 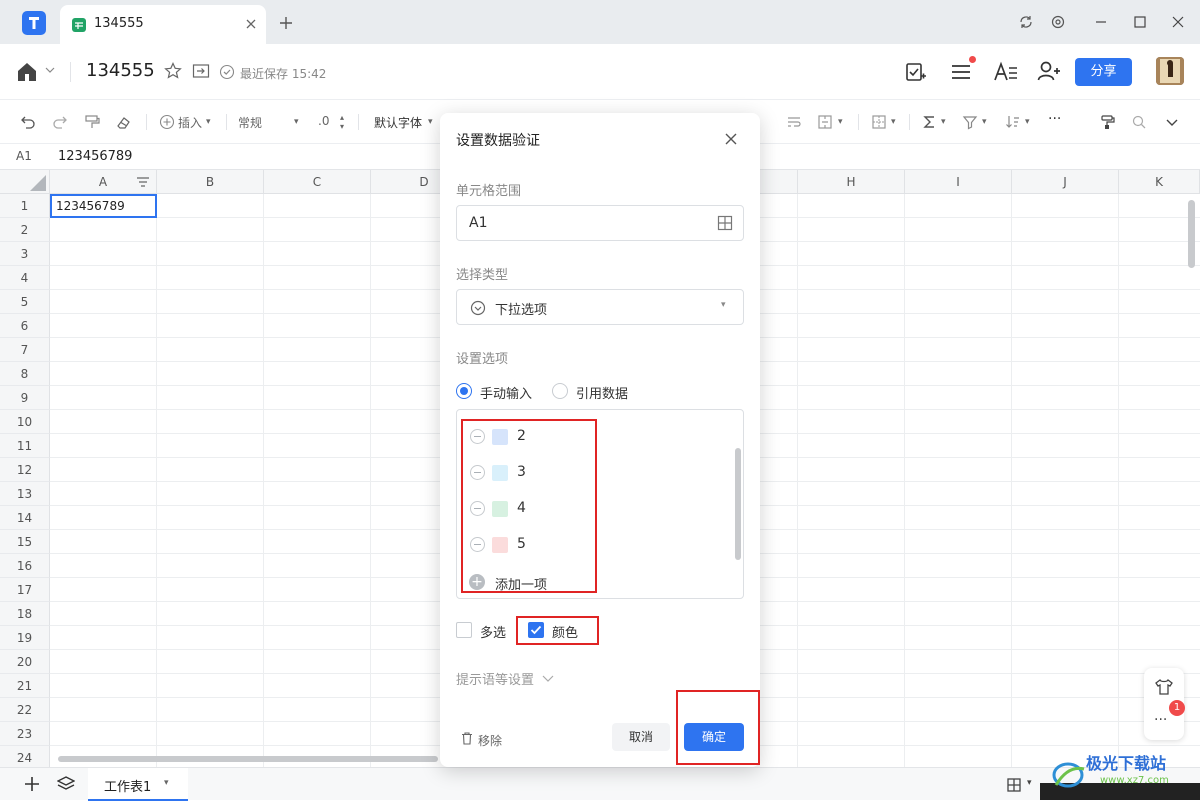 What do you see at coordinates (342, 122) in the screenshot?
I see `decimal-stepper-icon: ▴ ▾` at bounding box center [342, 122].